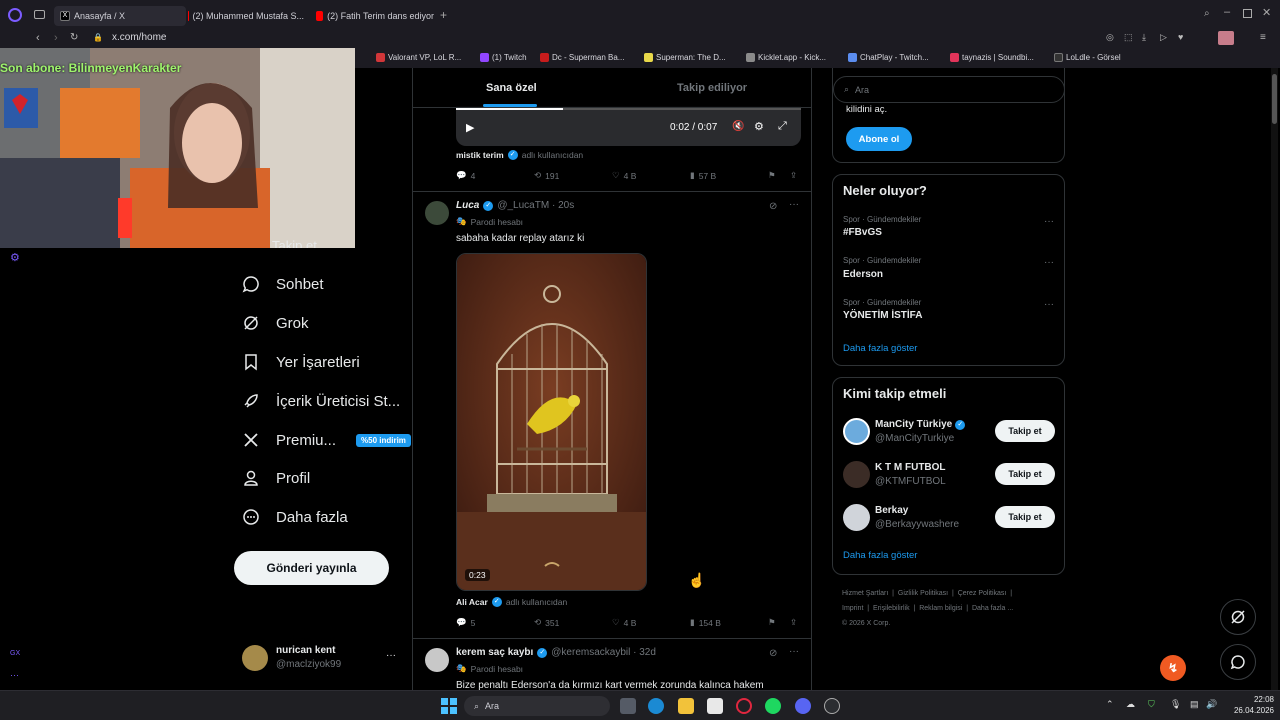  Describe the element at coordinates (1207, 13) in the screenshot. I see `tab-search-icon: ⌕` at that location.